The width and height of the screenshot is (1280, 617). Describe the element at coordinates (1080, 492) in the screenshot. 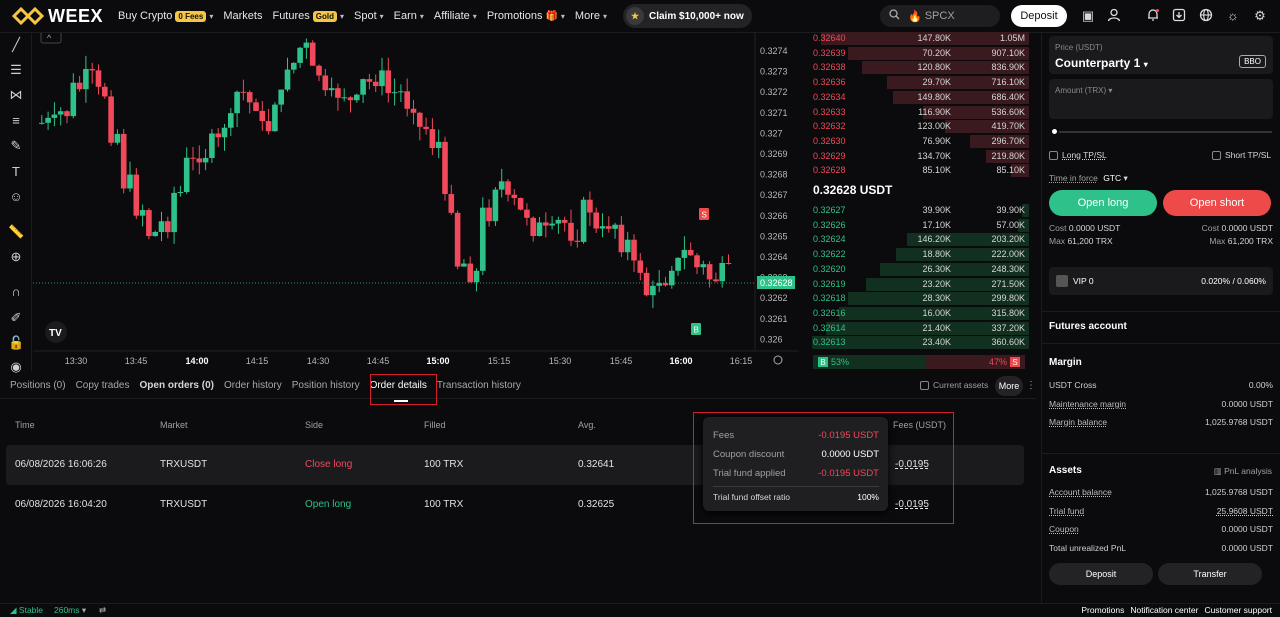

I see `account-row-label: Account balance` at that location.